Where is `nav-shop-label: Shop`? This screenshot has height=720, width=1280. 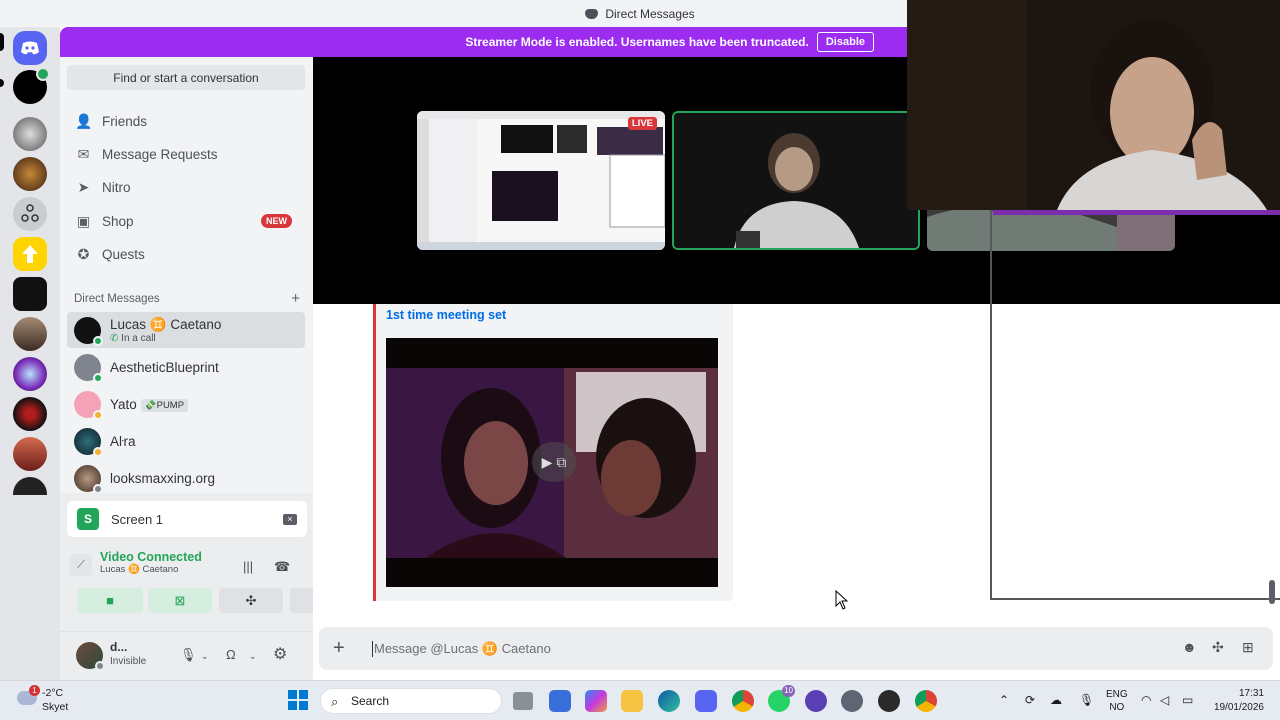 nav-shop-label: Shop is located at coordinates (118, 221).